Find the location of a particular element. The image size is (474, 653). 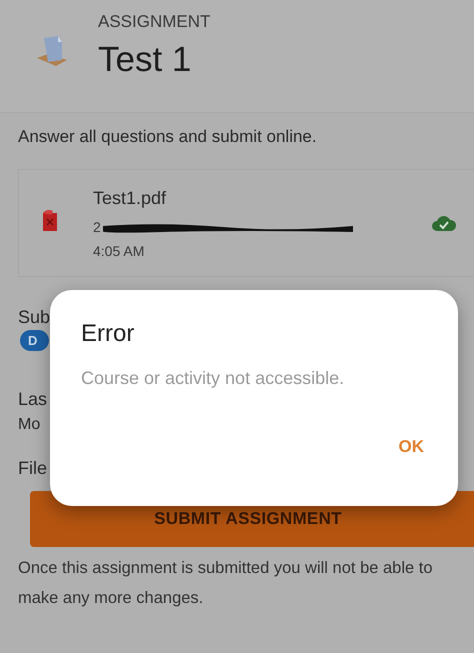

ok-button: OK is located at coordinates (411, 447).